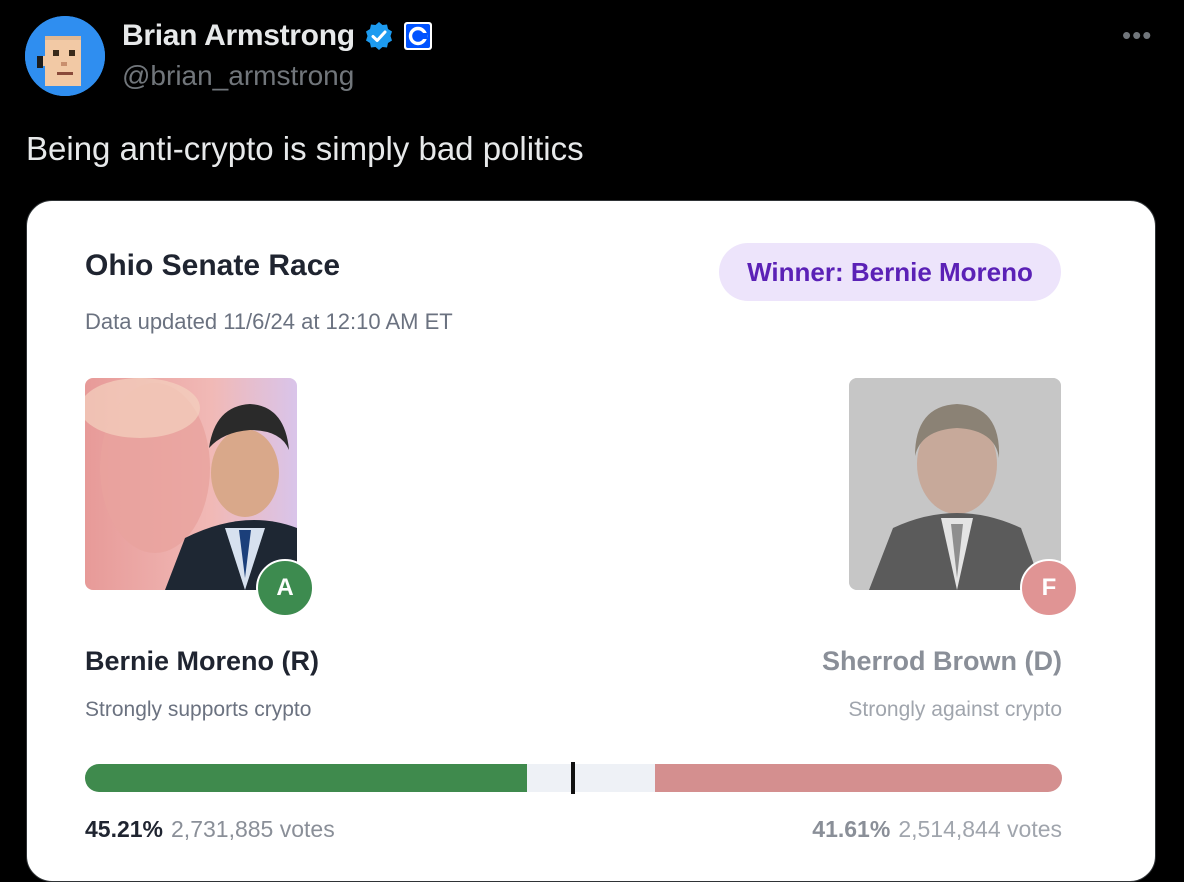 The image size is (1184, 882). I want to click on race-title: Ohio Senate Race, so click(213, 265).